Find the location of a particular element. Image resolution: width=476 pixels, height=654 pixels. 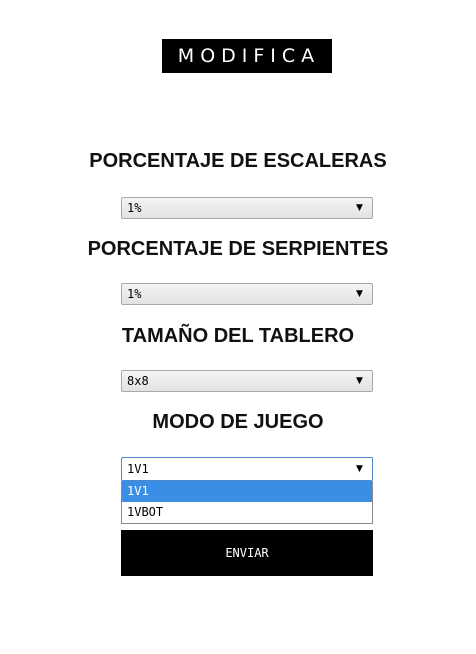

game-mode-dropdown-list: 1V1 1VBOT is located at coordinates (247, 502).